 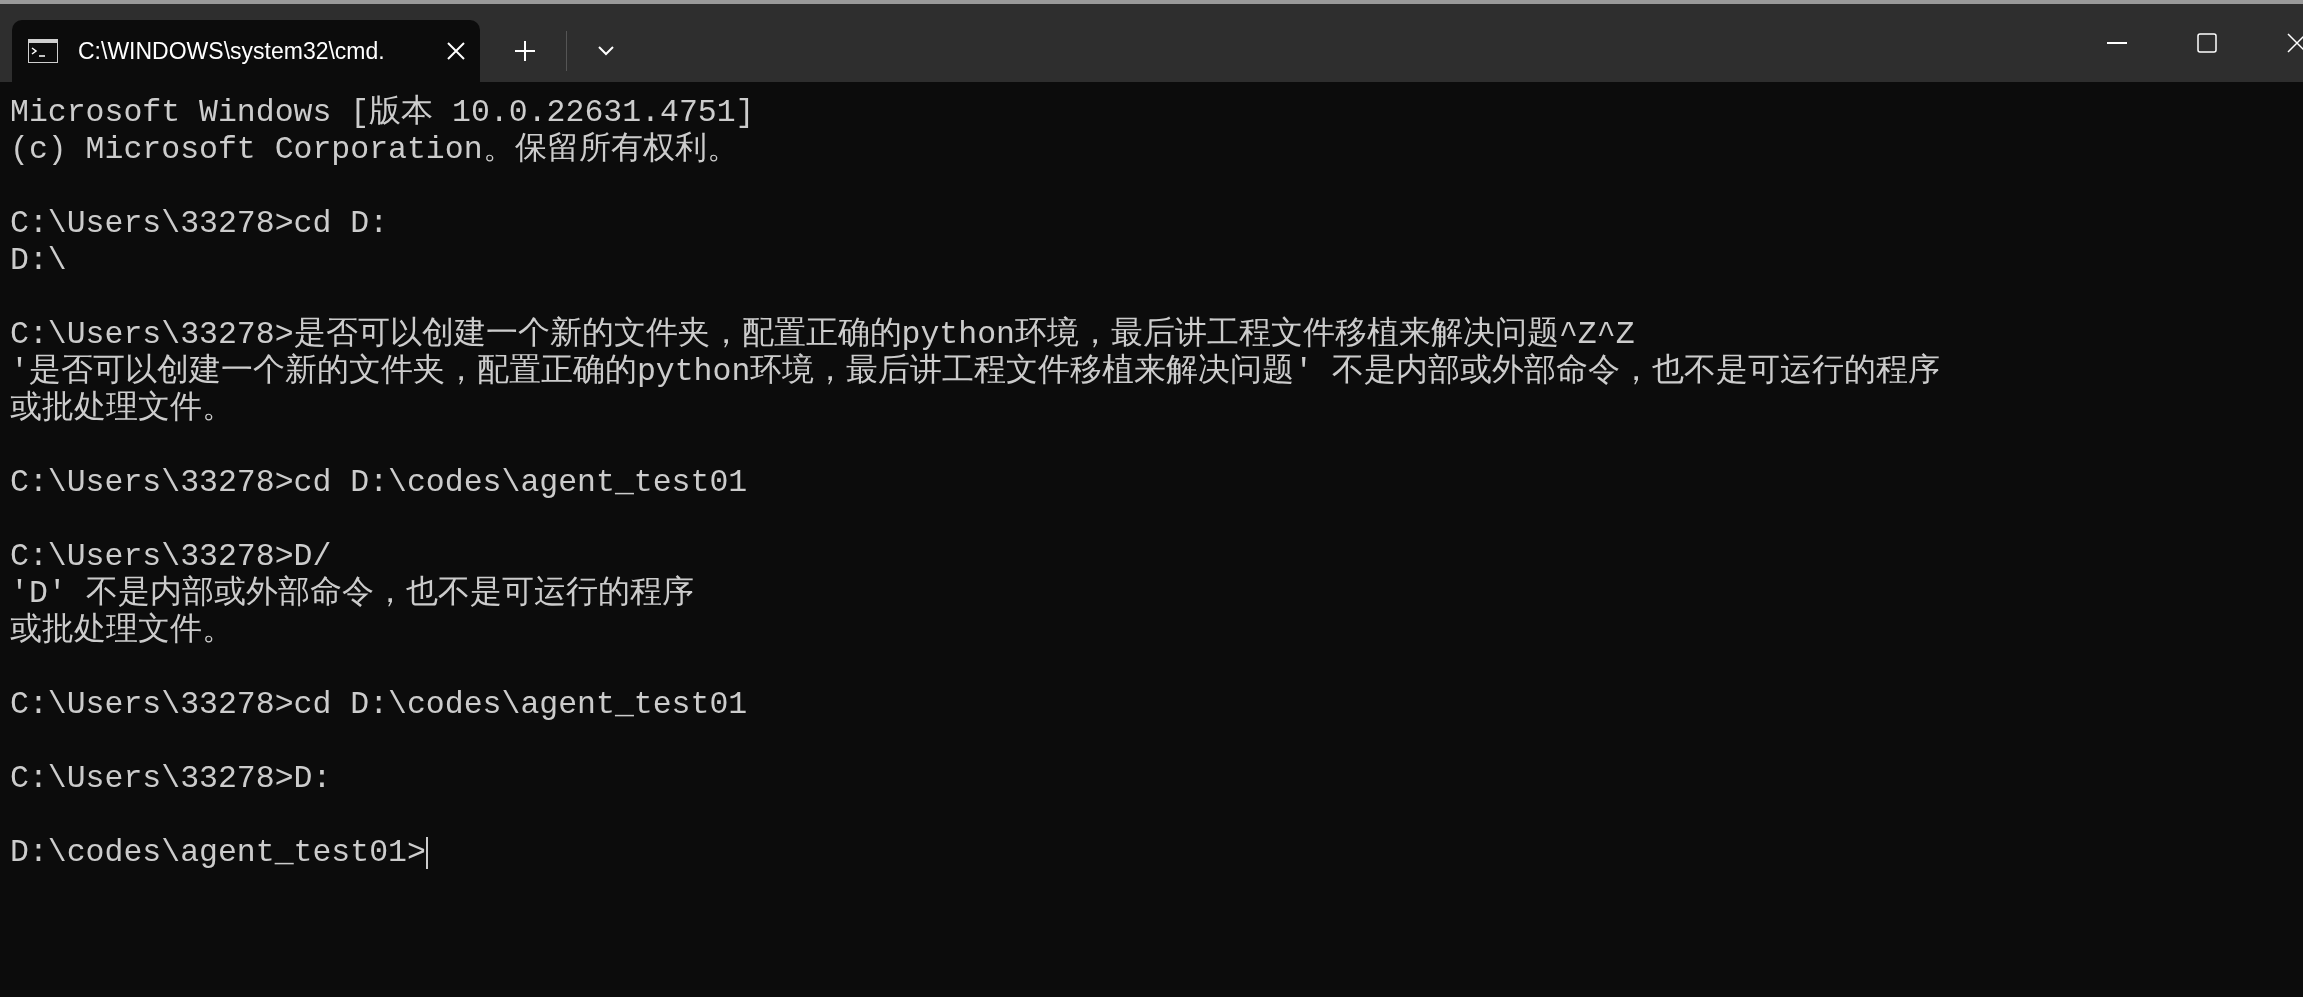 I want to click on console-line: 'D' 不是内部或外部命令，也不是可运行的程序, so click(x=352, y=593).